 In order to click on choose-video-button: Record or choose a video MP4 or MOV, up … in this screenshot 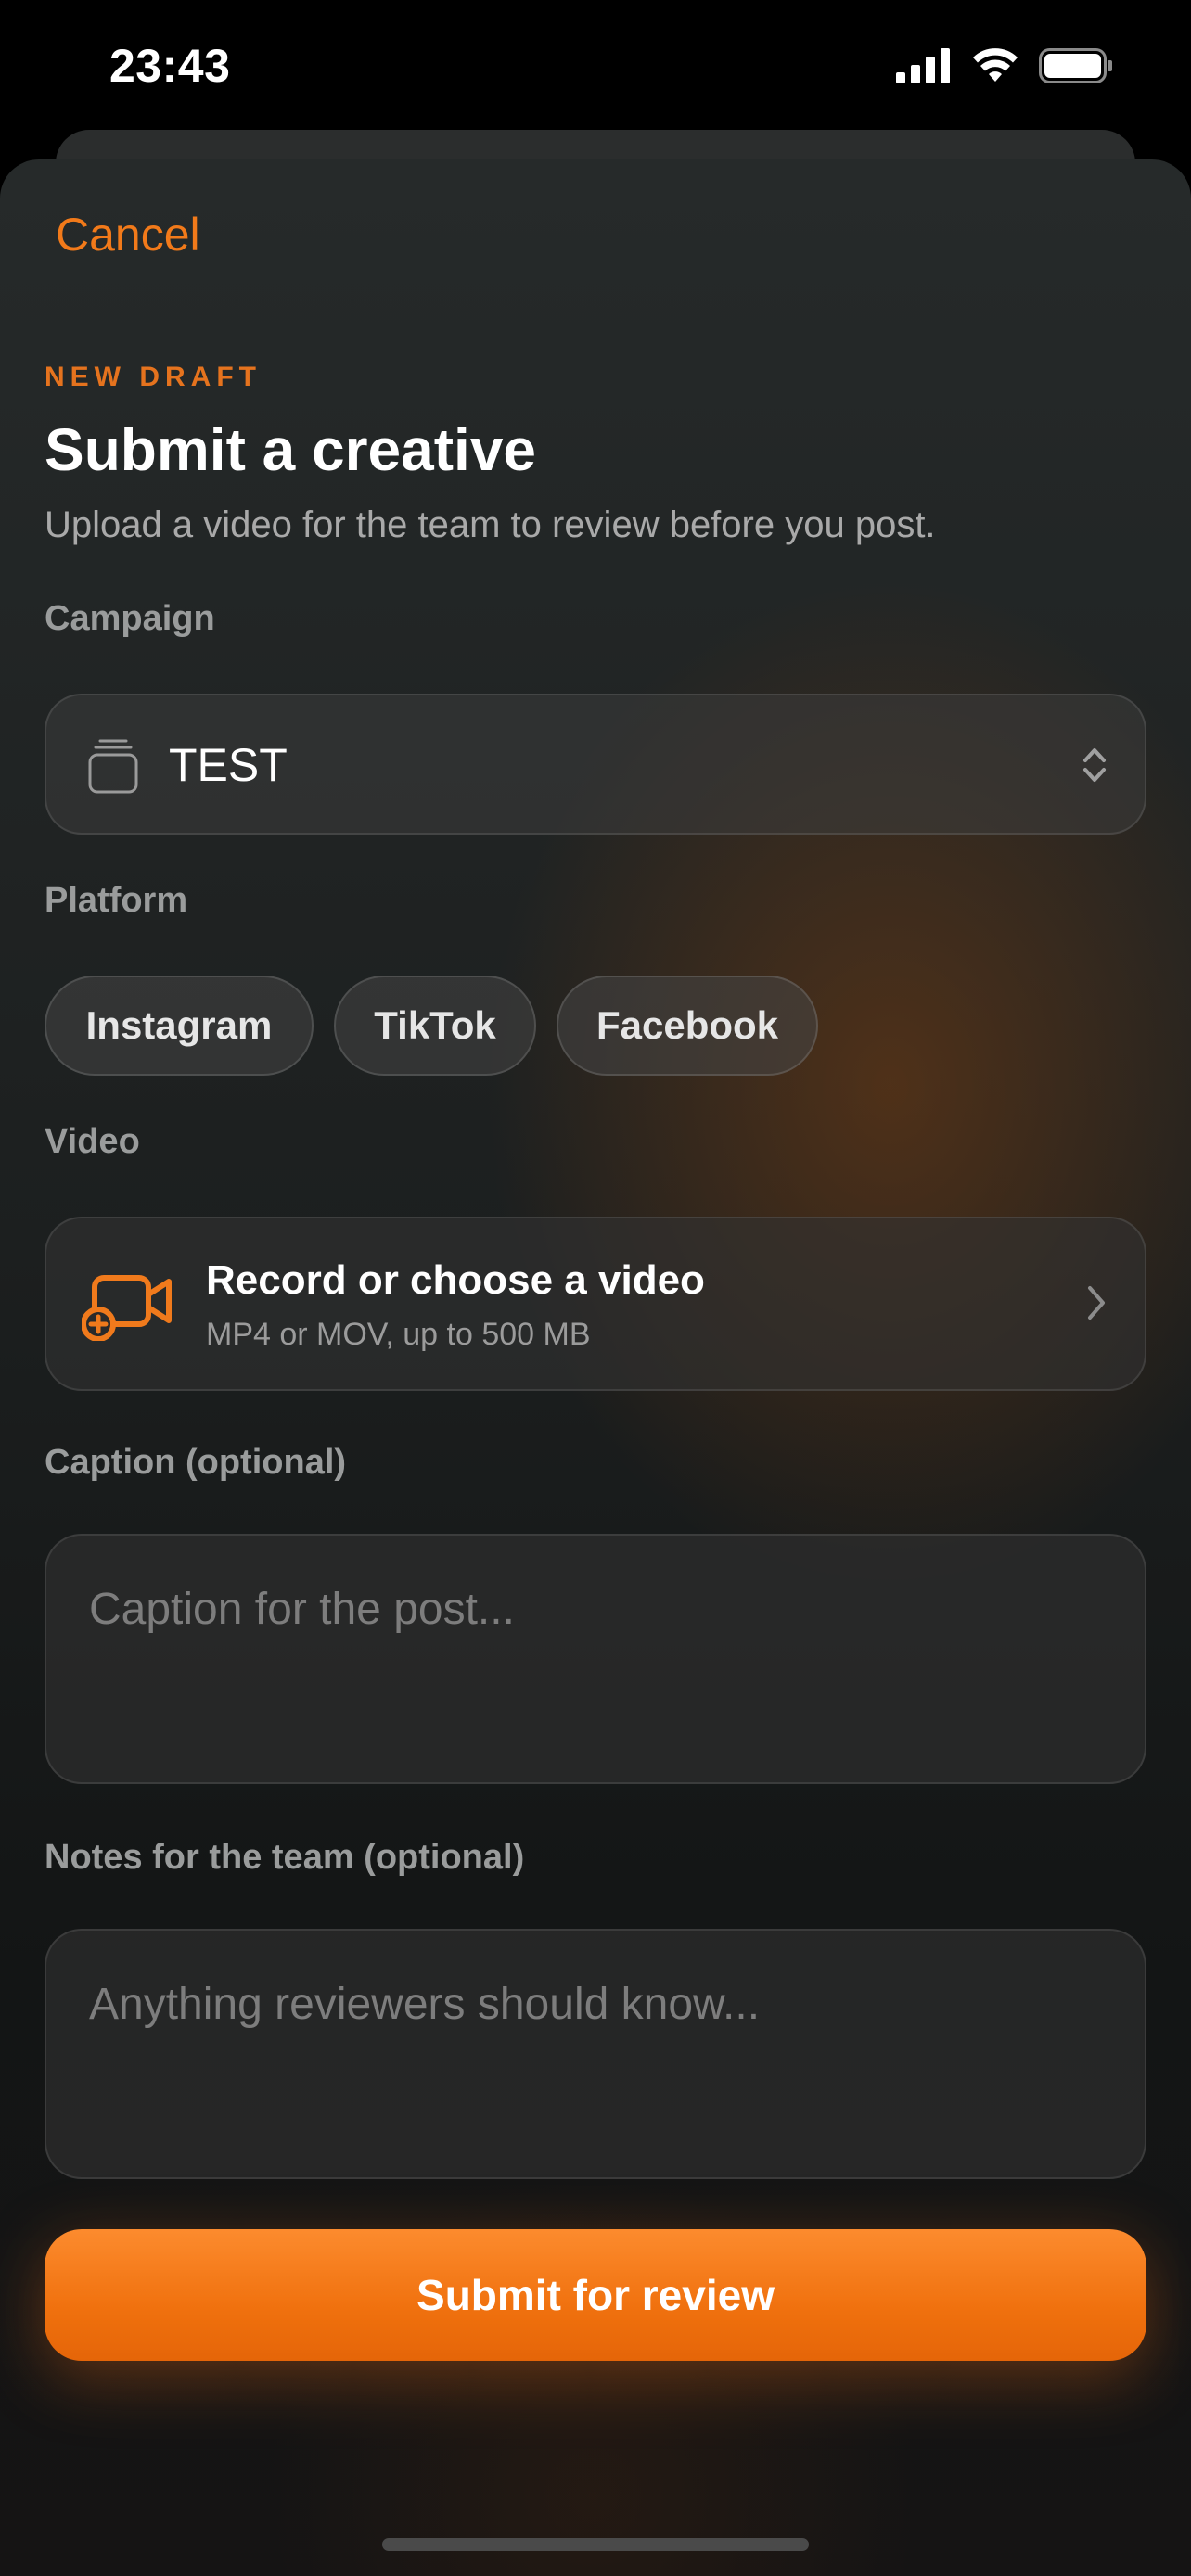, I will do `click(595, 1304)`.